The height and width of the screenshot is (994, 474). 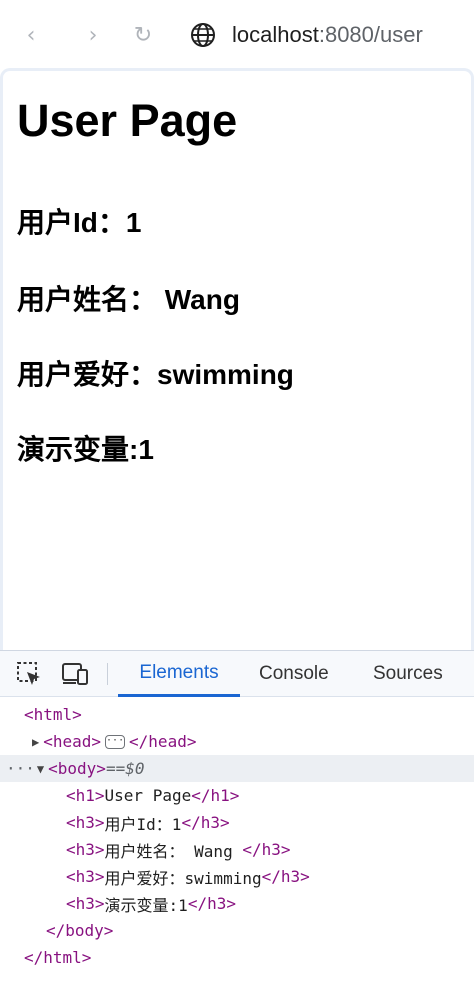 I want to click on dom-node-h1: <h1> User Page </h1>, so click(x=237, y=795).